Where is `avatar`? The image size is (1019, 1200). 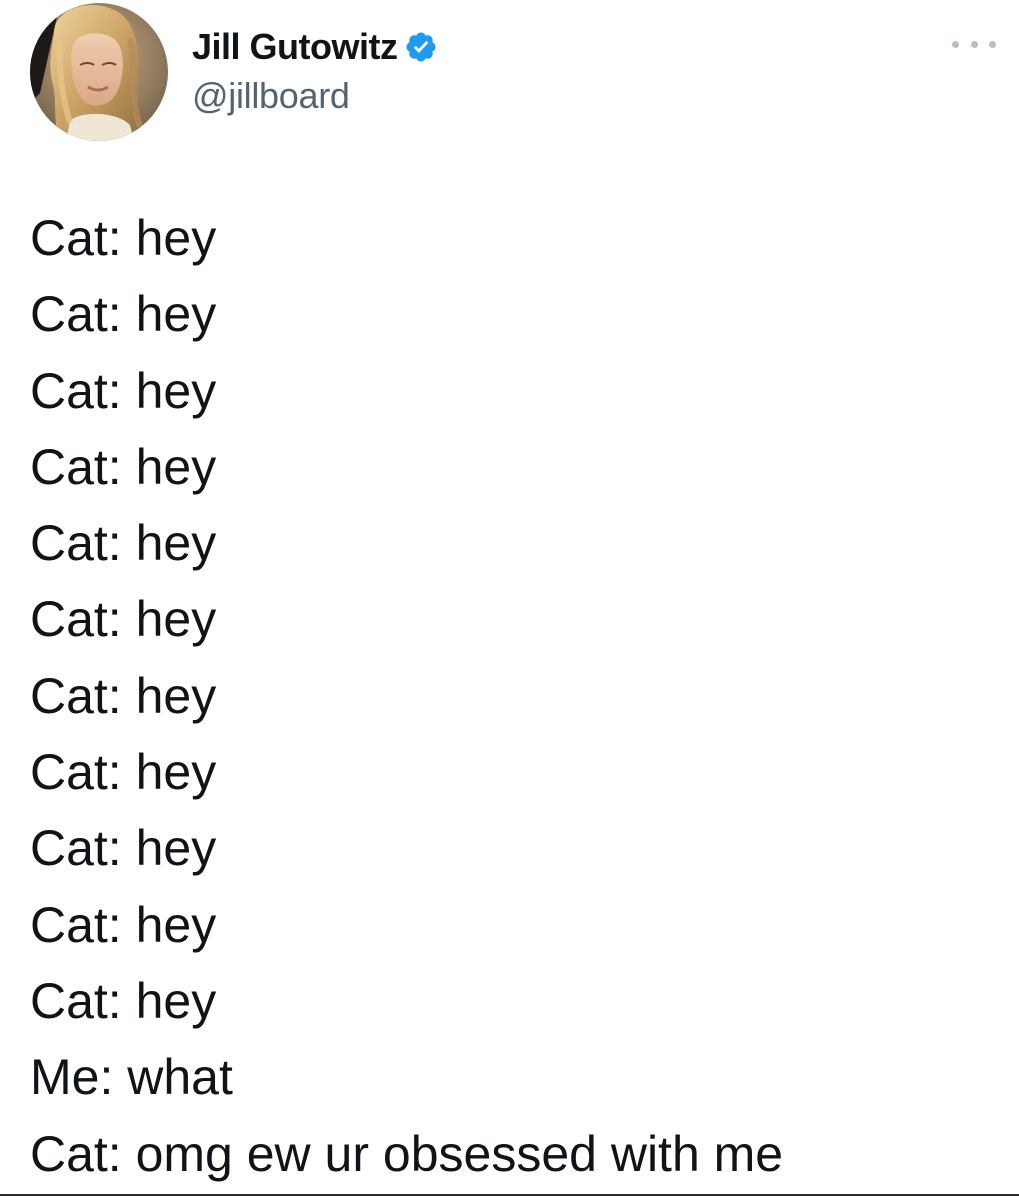
avatar is located at coordinates (99, 72).